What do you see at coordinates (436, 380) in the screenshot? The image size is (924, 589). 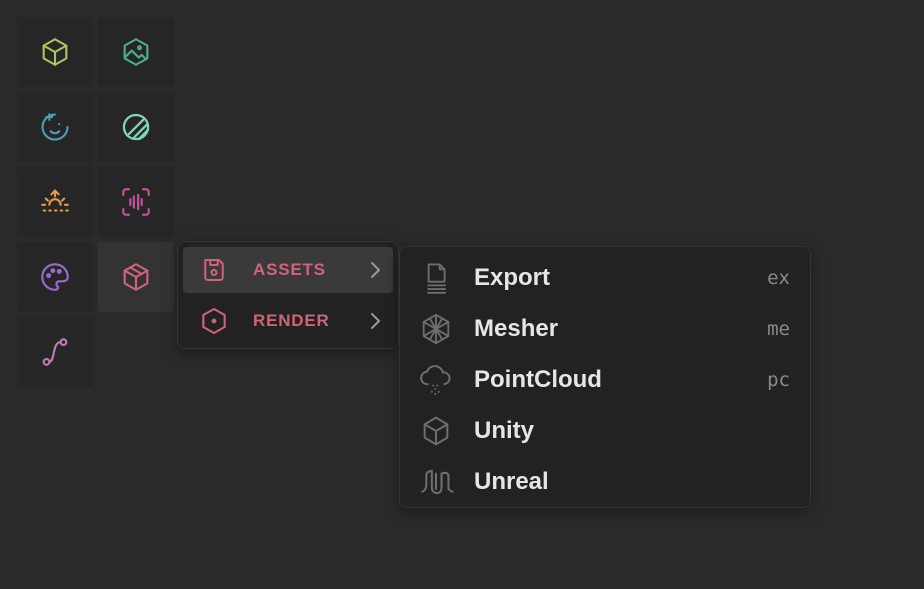 I see `cloud-points-icon` at bounding box center [436, 380].